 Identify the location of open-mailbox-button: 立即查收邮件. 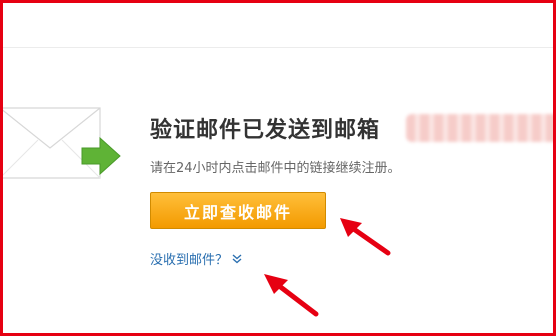
(238, 210).